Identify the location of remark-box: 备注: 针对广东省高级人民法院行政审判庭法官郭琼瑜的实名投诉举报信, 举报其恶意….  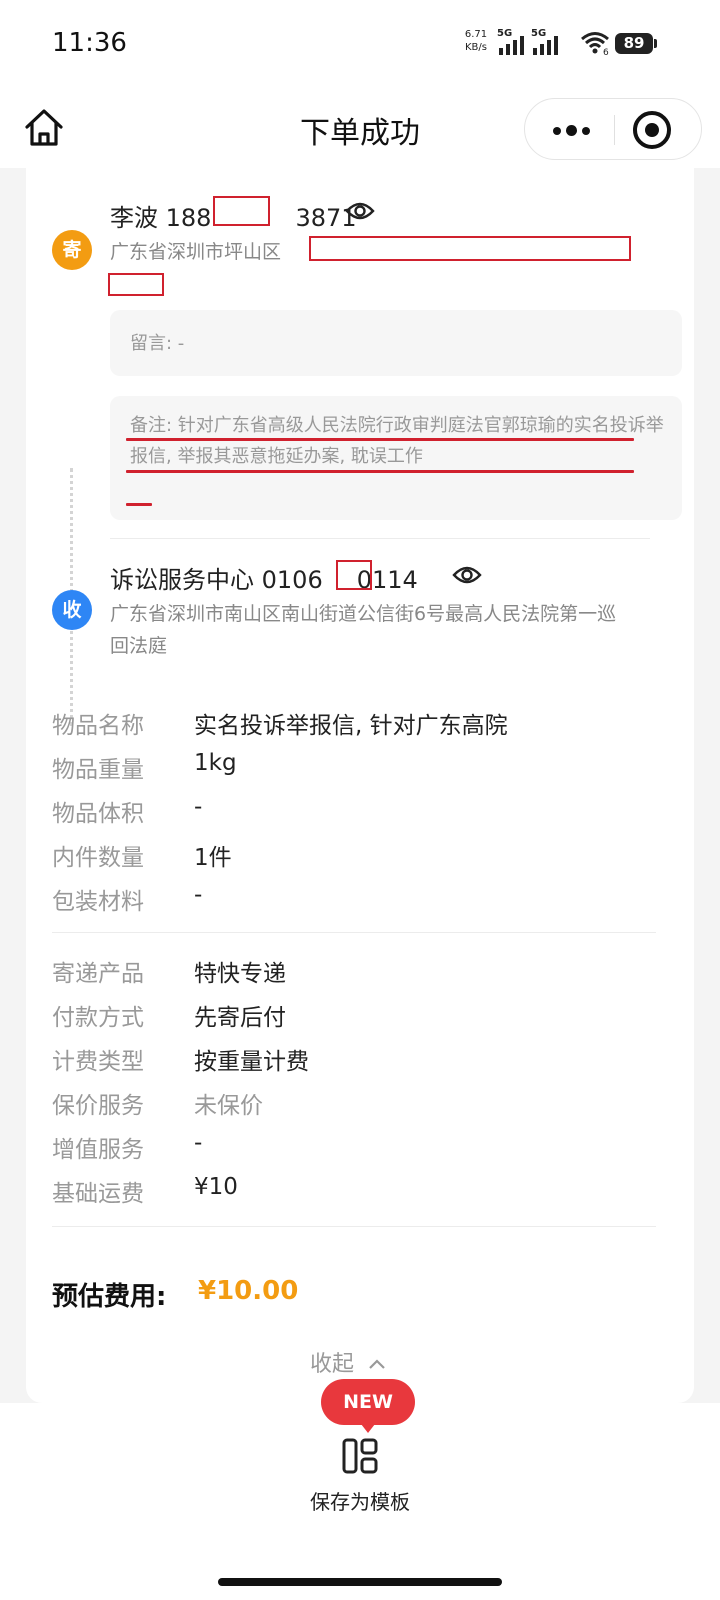
(396, 458).